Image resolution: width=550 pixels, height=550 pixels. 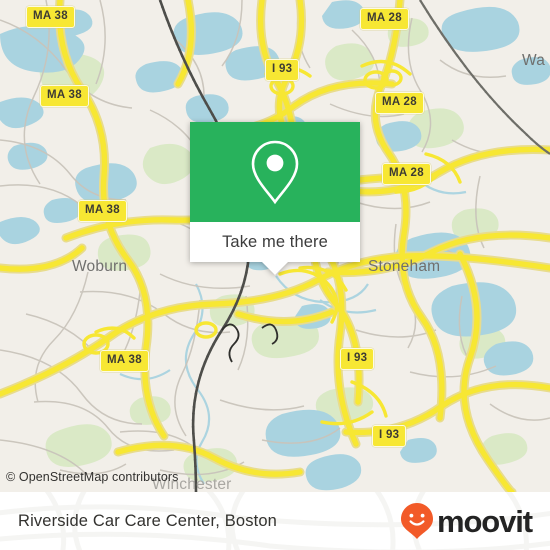 I want to click on map-pin-icon, so click(x=275, y=172).